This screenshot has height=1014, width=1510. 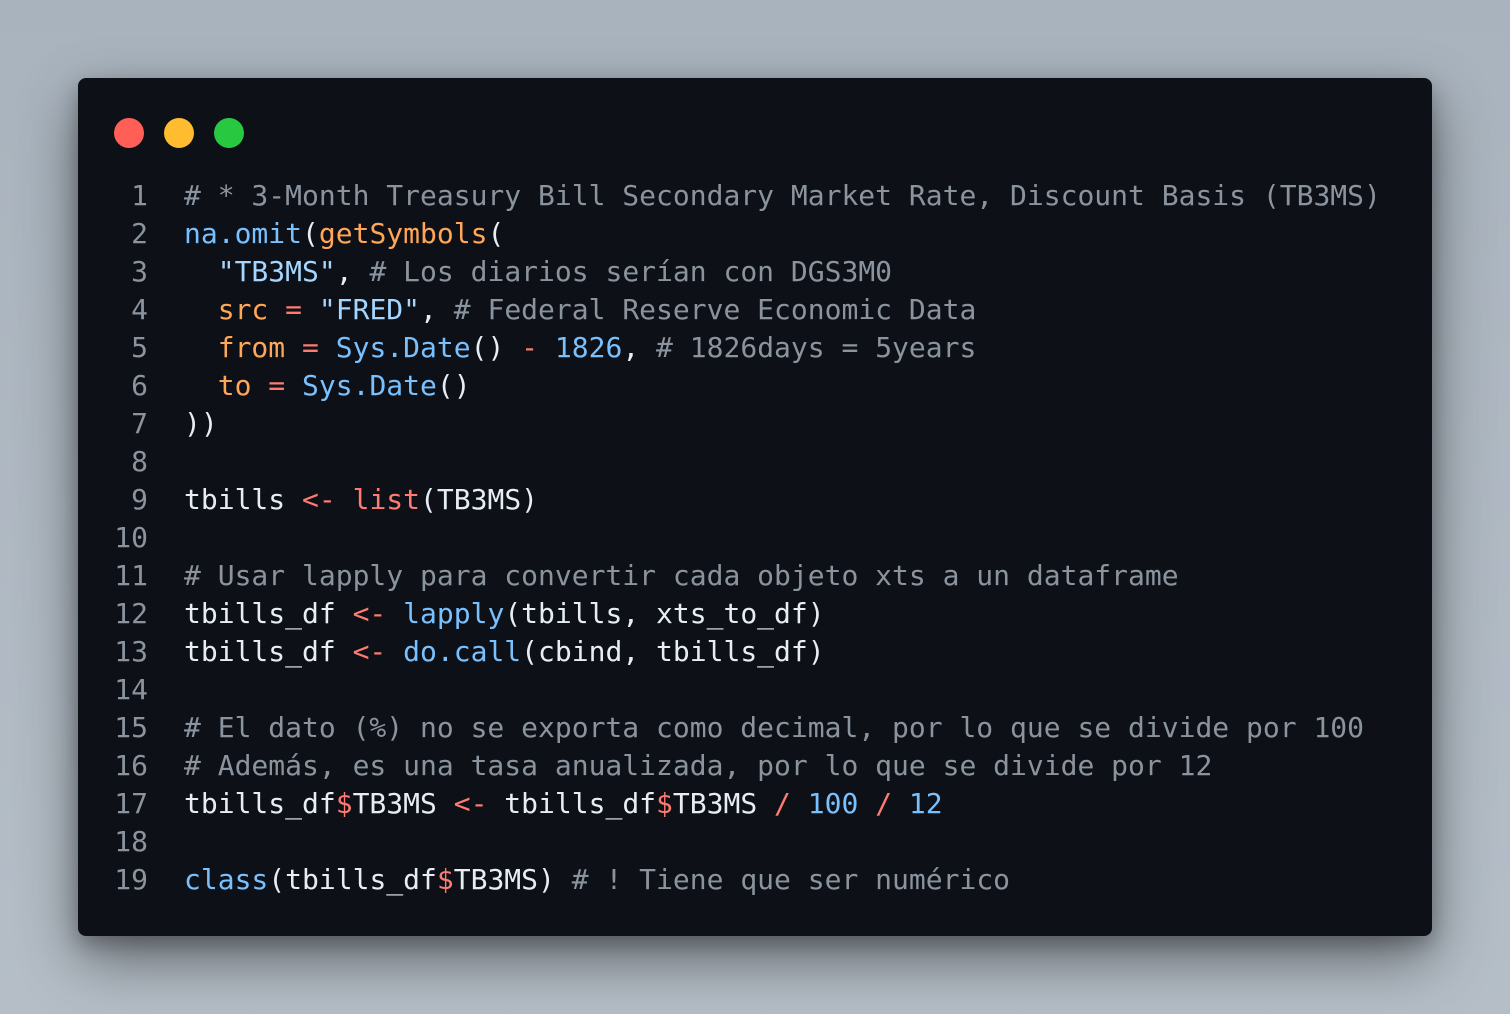 I want to click on code-line: 10, so click(x=755, y=538).